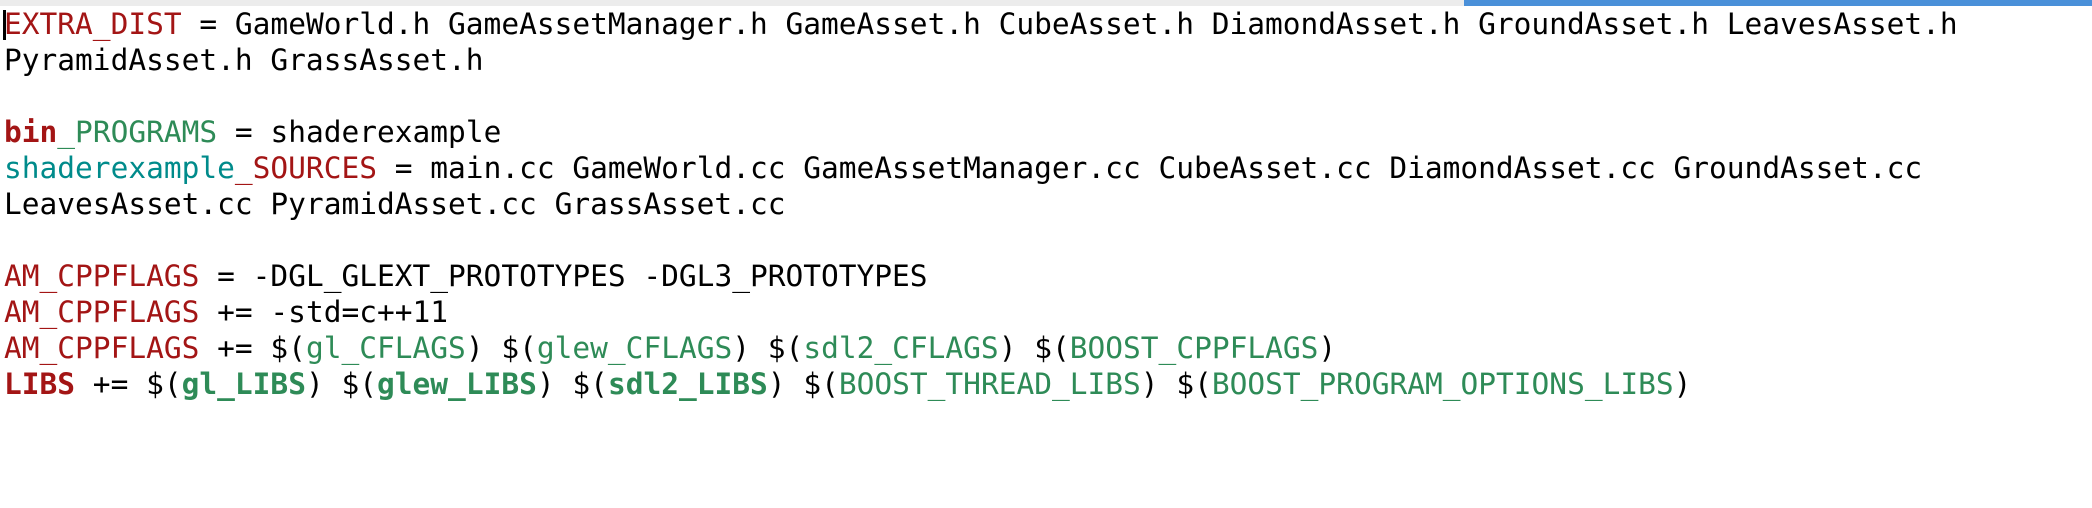 Image resolution: width=2092 pixels, height=508 pixels. I want to click on variable-value: -DGL_GLEXT_PROTOTYPES -DGL3_PROTOTYPES, so click(590, 276).